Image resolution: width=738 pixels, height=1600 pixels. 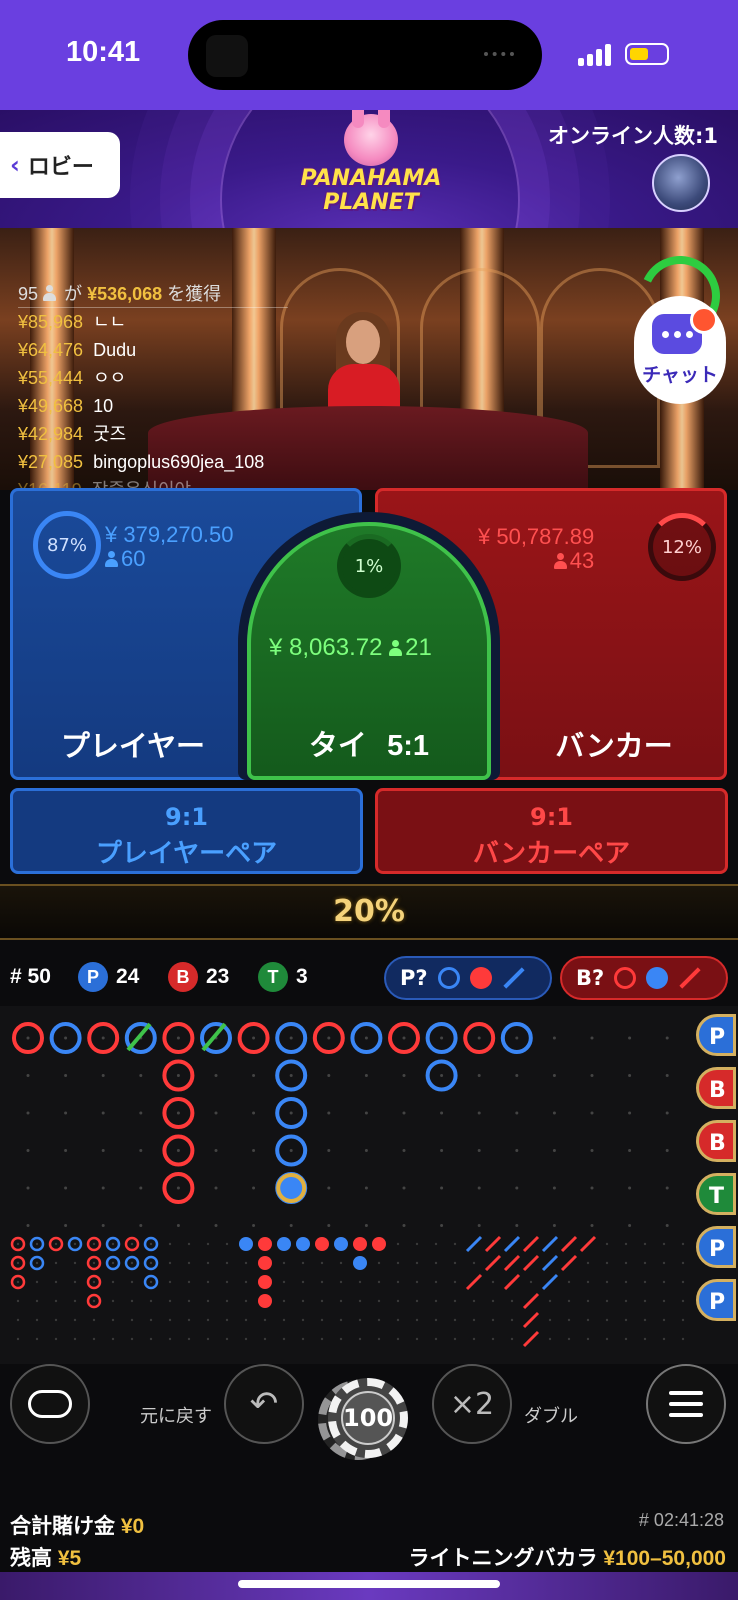 I want to click on player-stats: ¥ 379,270.50 60, so click(x=169, y=547).